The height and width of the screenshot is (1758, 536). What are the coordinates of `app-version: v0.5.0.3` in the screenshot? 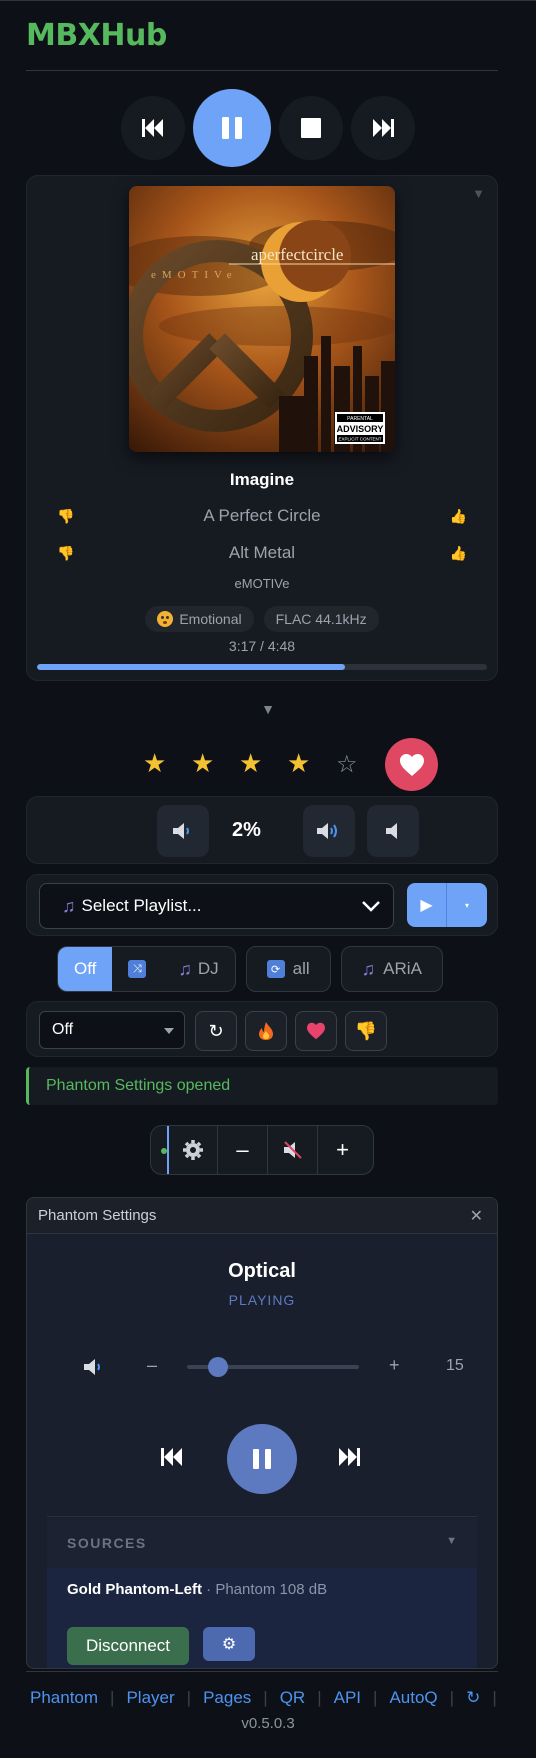 It's located at (268, 1723).